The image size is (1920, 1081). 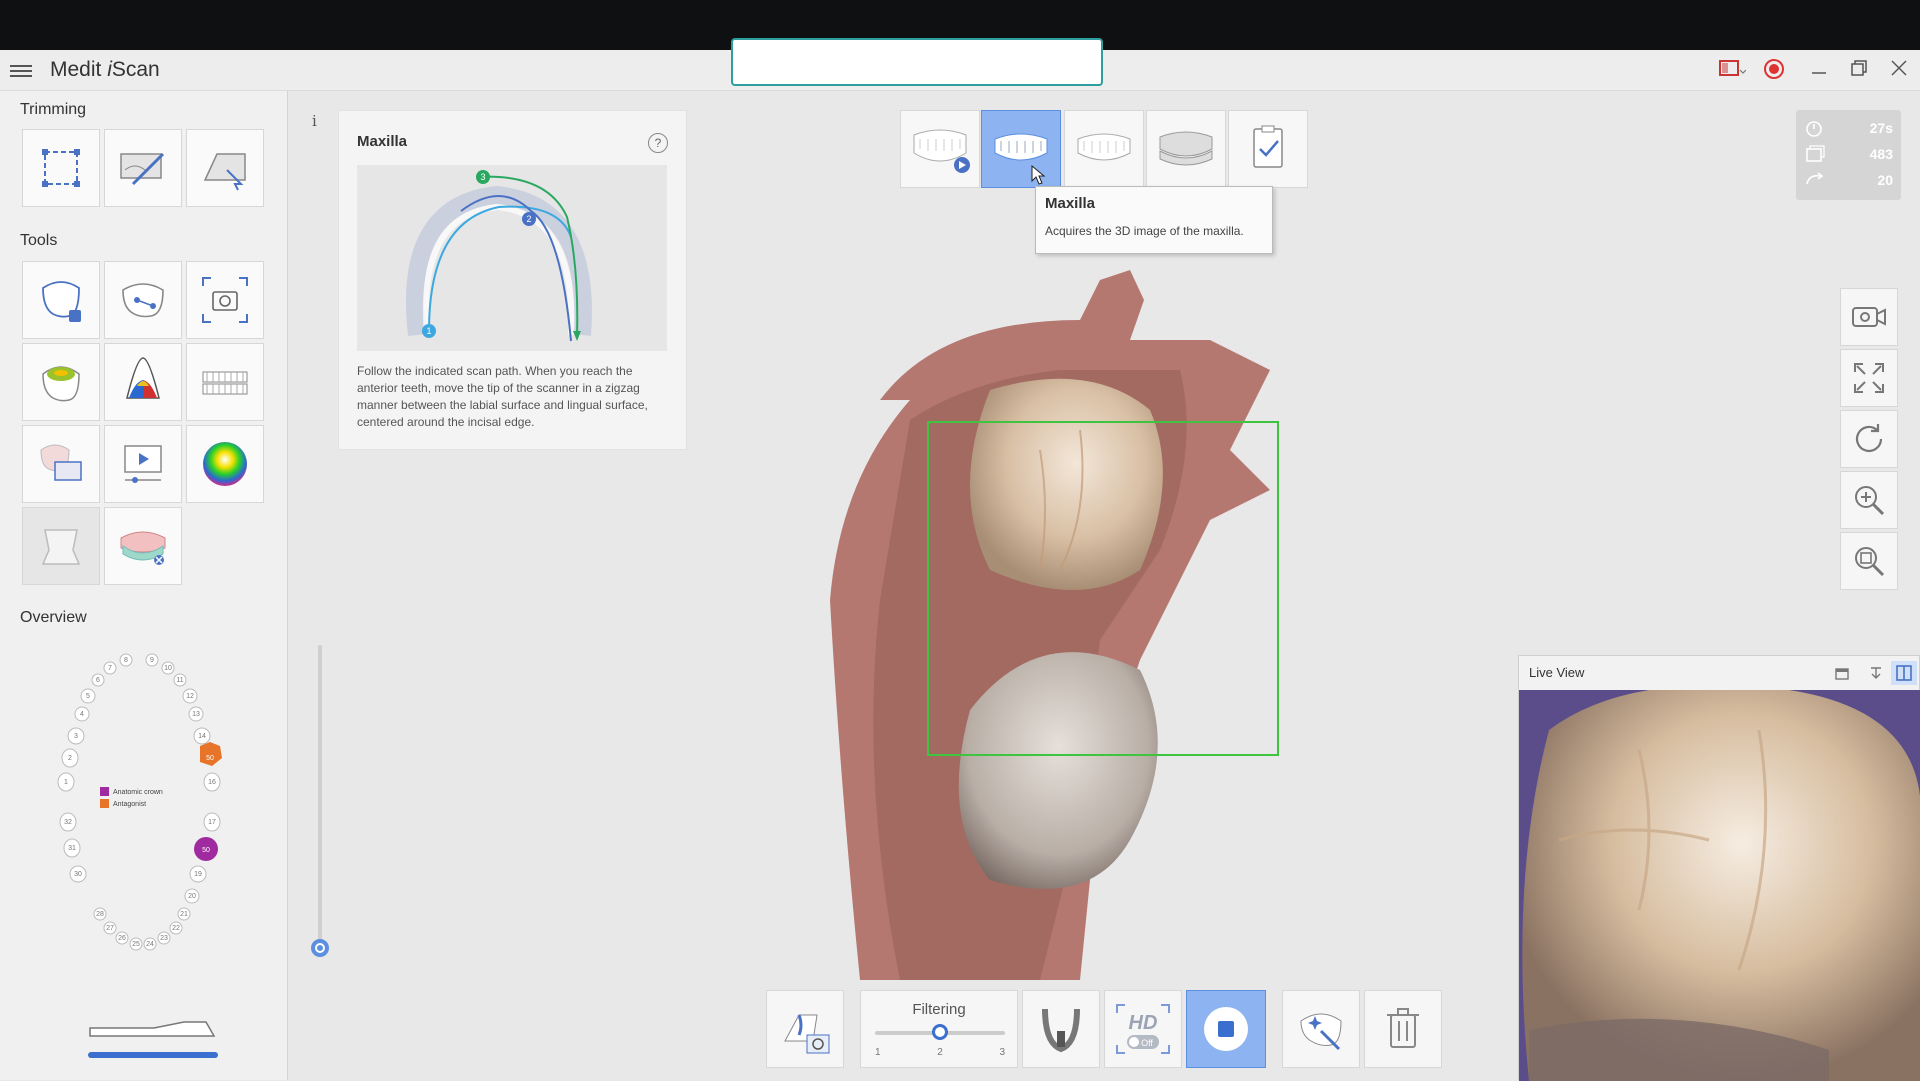 I want to click on compare-scan-tool, so click(x=61, y=464).